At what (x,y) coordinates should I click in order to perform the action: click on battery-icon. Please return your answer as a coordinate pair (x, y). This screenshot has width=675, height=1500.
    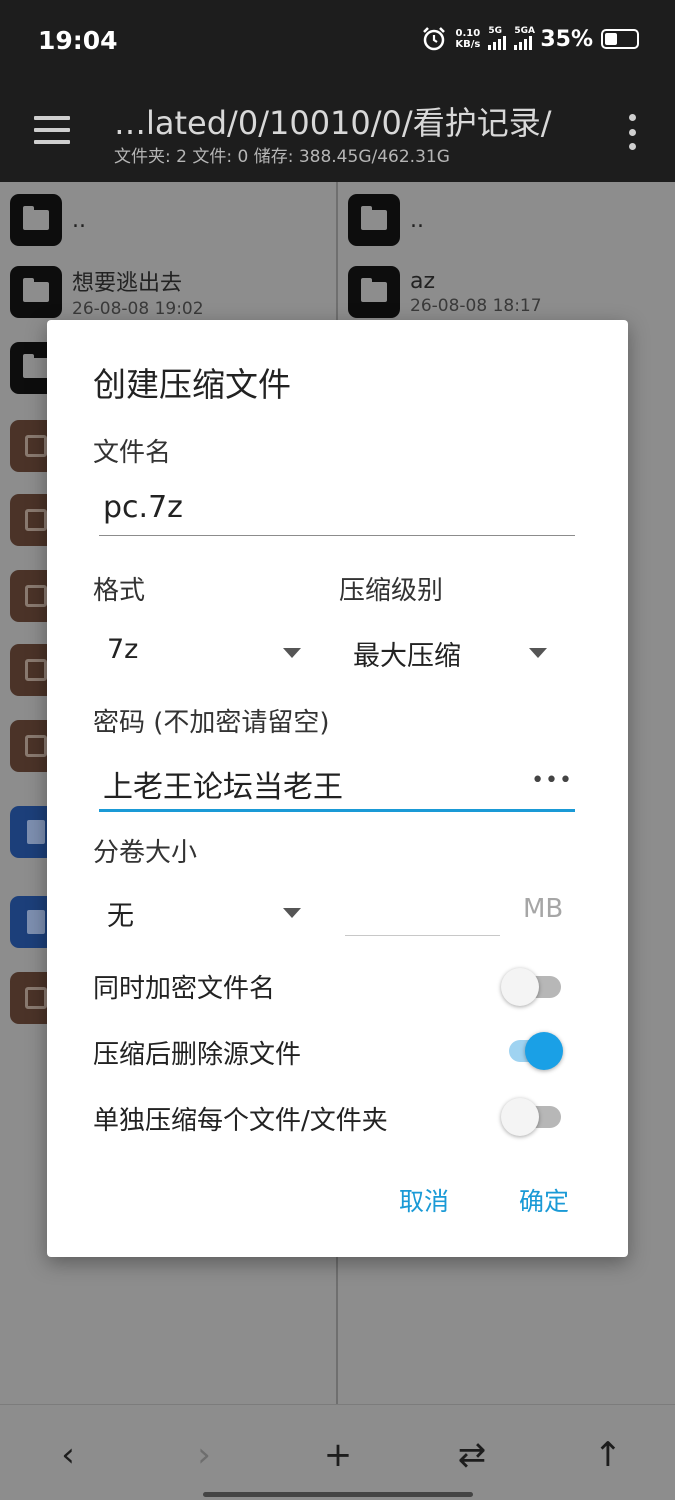
    Looking at the image, I should click on (620, 39).